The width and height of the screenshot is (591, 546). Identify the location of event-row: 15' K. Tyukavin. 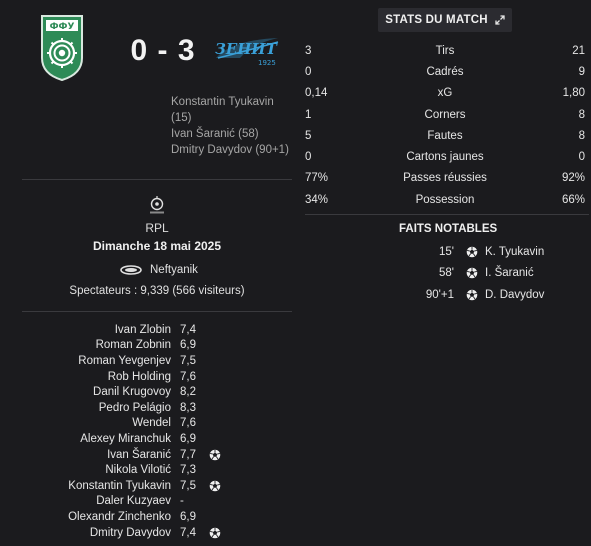
(485, 252).